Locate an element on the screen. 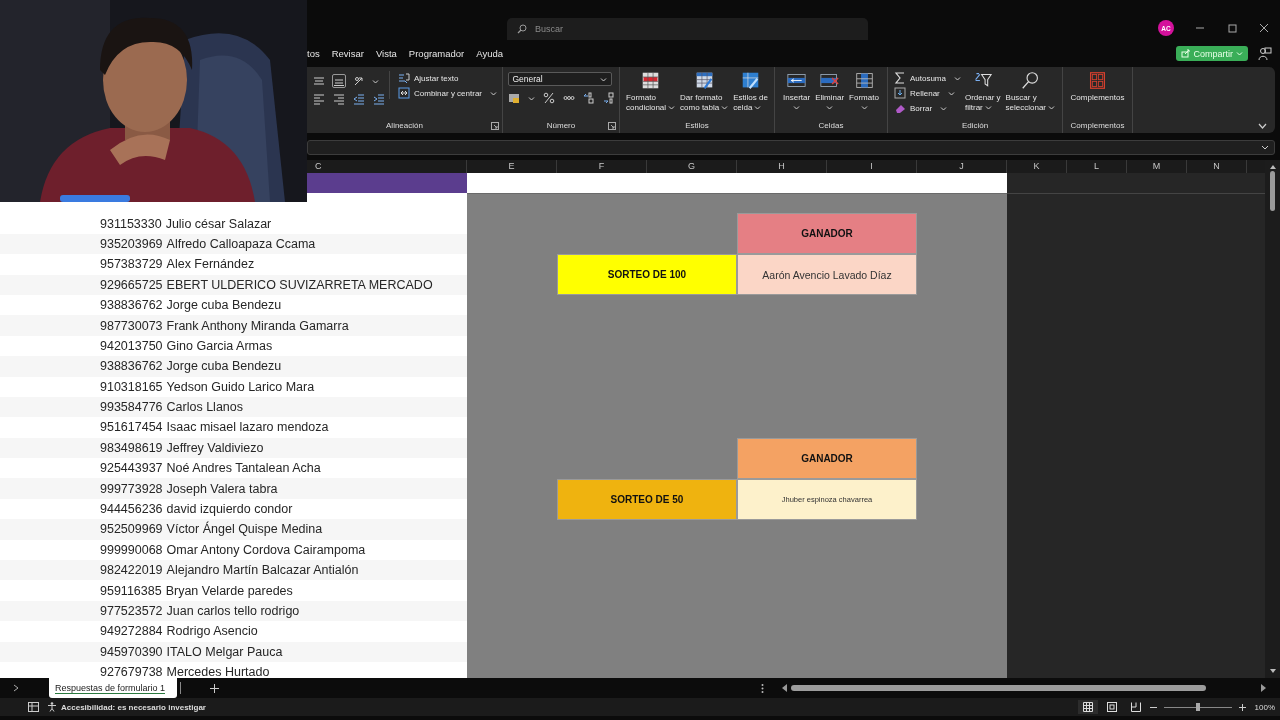  decrease-indent-icon is located at coordinates (359, 99).